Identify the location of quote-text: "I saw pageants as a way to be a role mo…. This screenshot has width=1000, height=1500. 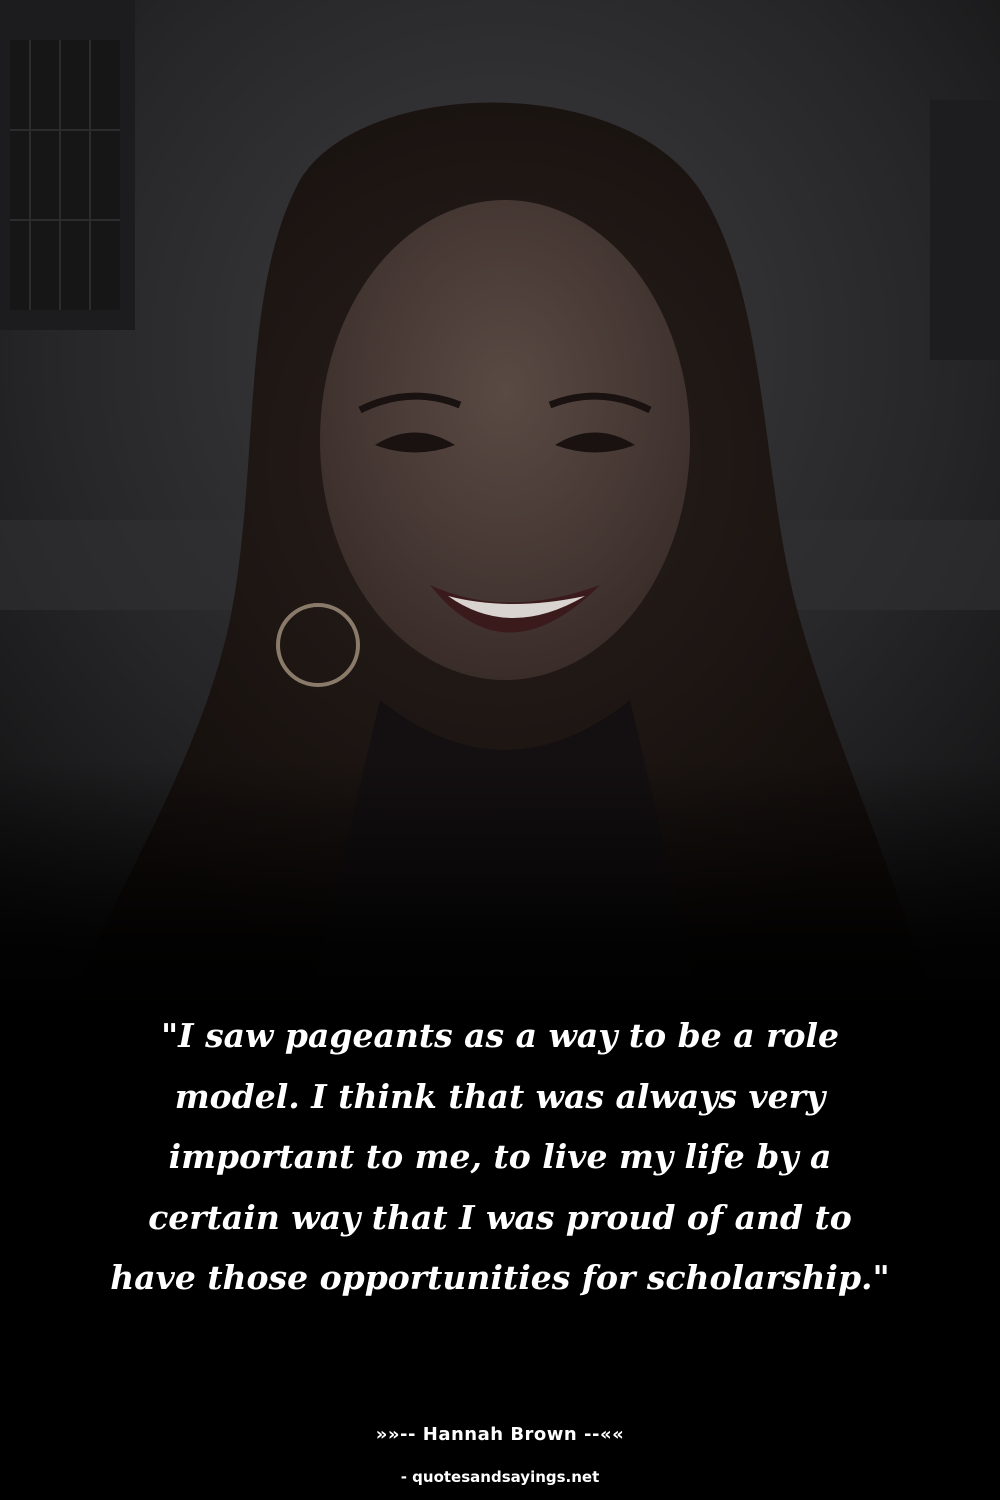
(500, 1156).